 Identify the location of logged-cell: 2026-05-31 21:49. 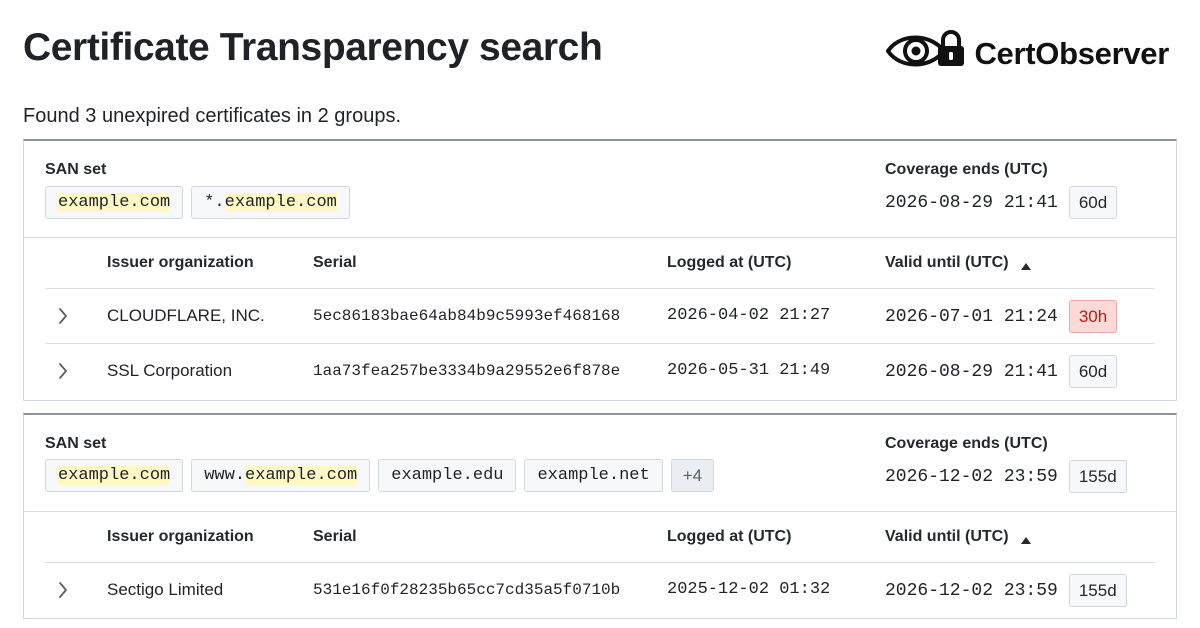
(749, 370).